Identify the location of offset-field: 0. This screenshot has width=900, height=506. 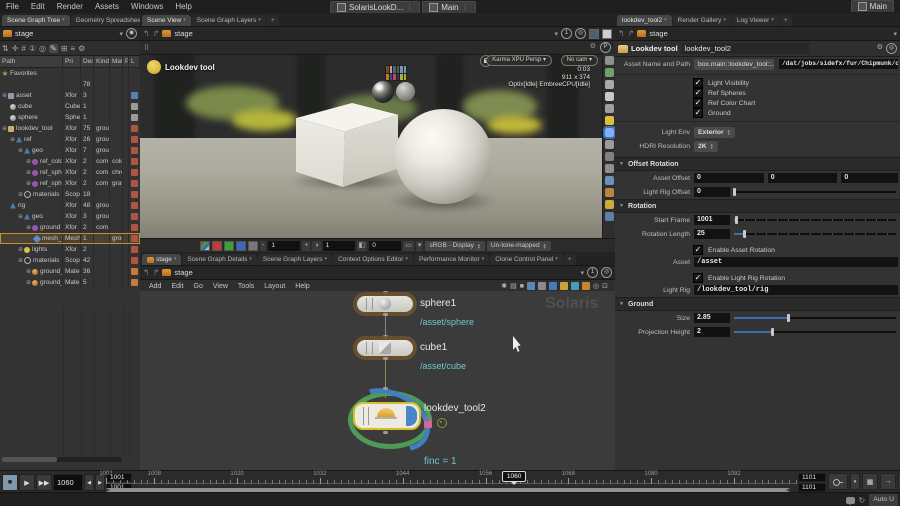
(385, 246).